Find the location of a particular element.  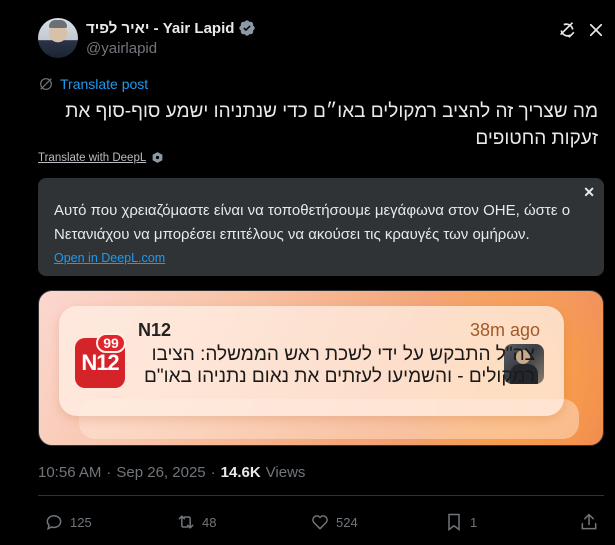

author-handle: @yairlapid is located at coordinates (121, 48).